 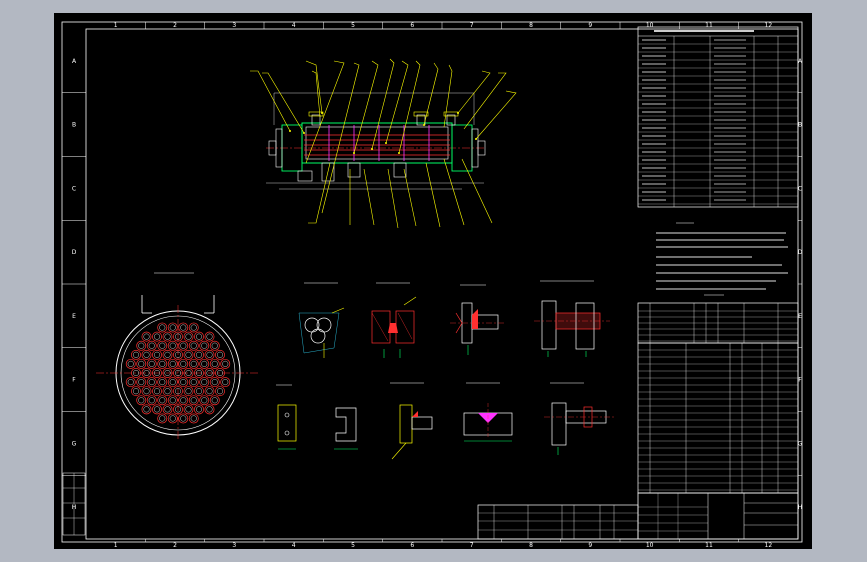 What do you see at coordinates (74, 188) in the screenshot?
I see `zone-row-left-C: C` at bounding box center [74, 188].